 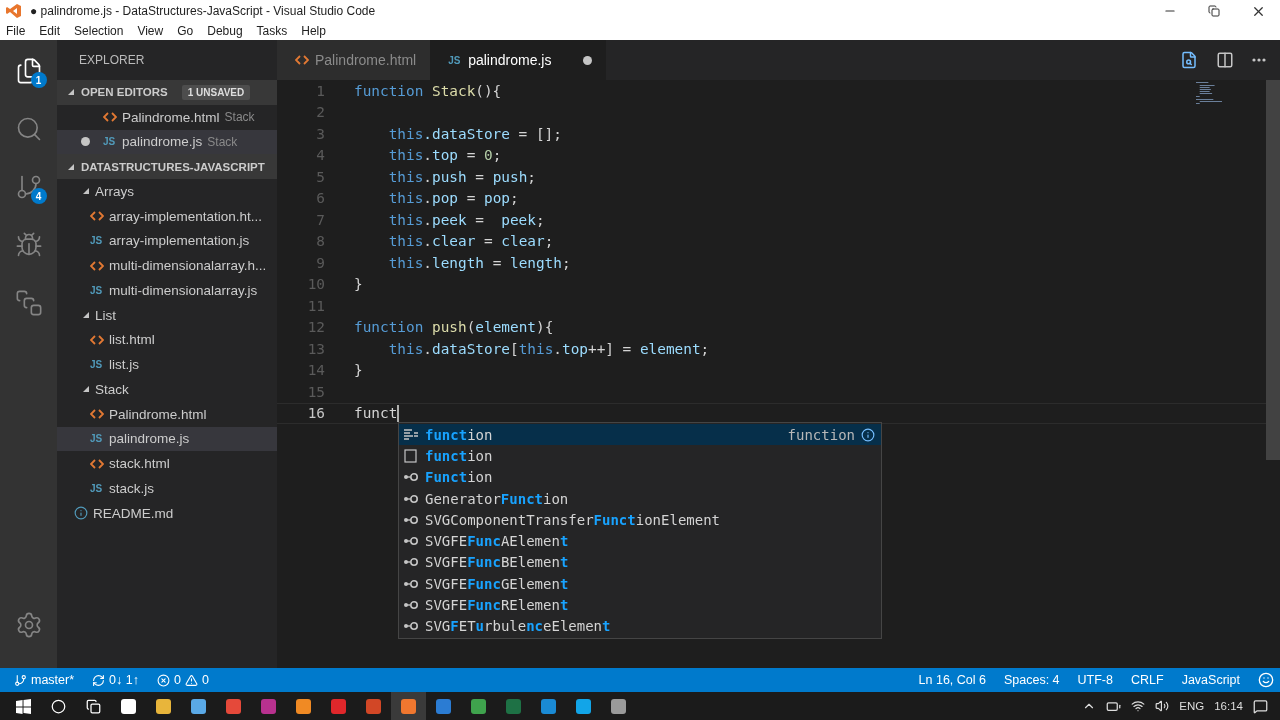 I want to click on code-line: this.top = 0;, so click(x=444, y=155).